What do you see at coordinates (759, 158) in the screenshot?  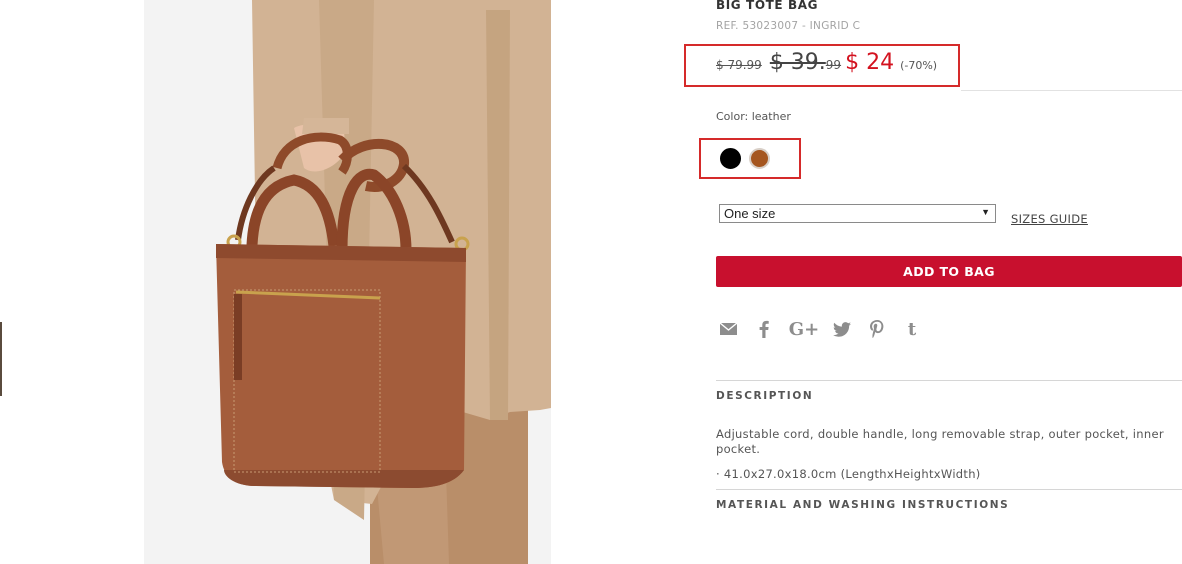 I see `color-swatch-leather` at bounding box center [759, 158].